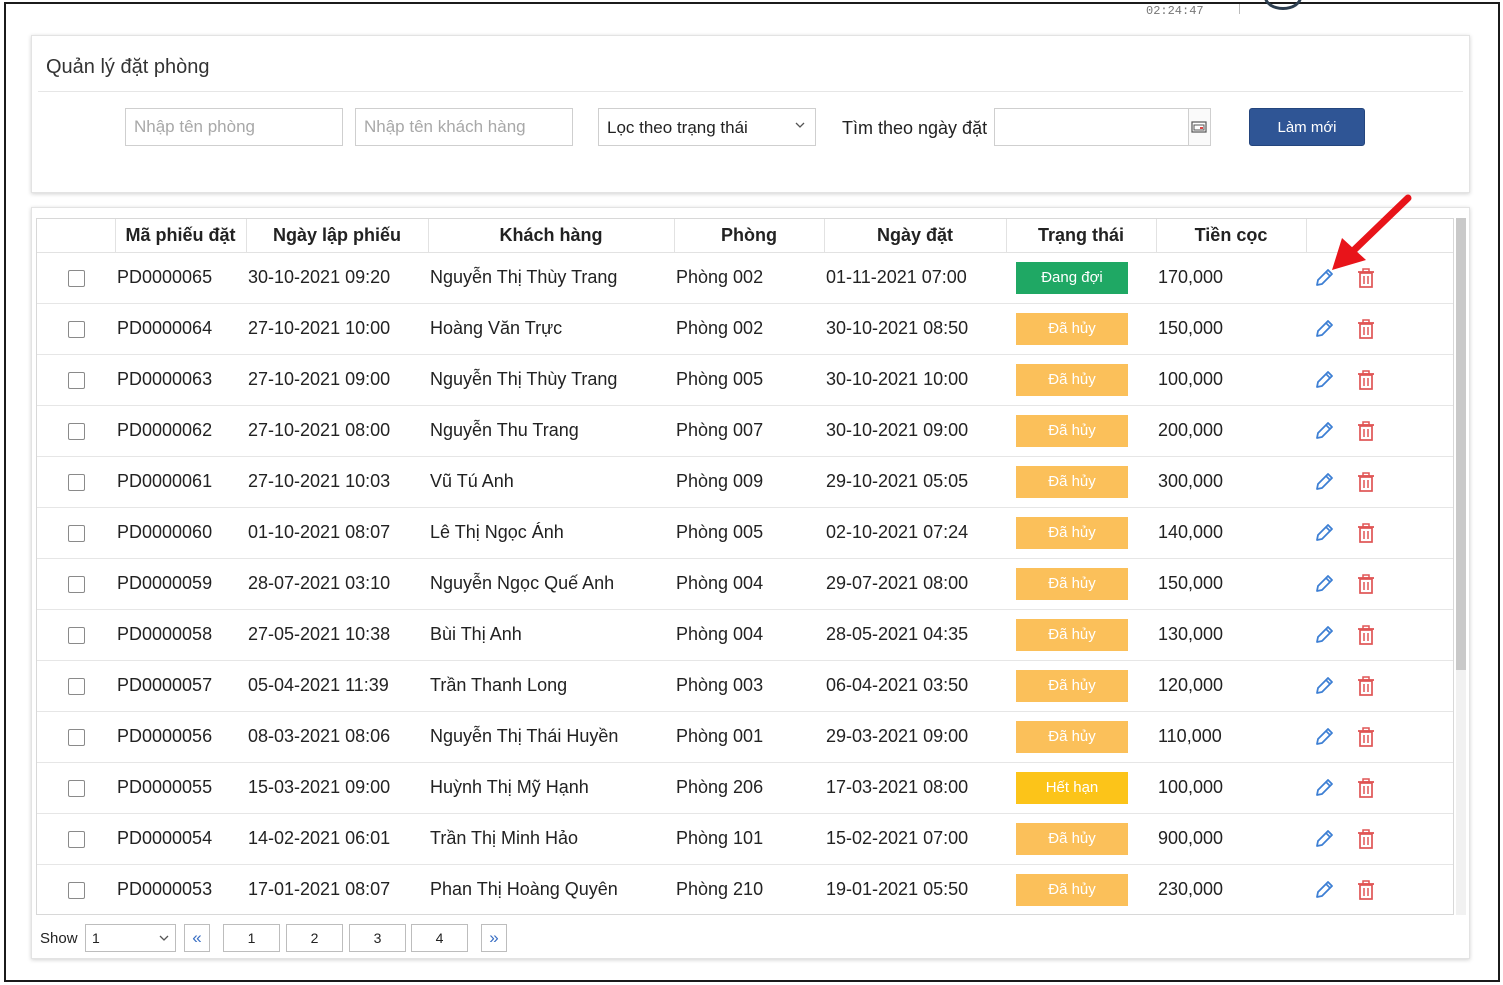  I want to click on prev-page-button: «, so click(197, 938).